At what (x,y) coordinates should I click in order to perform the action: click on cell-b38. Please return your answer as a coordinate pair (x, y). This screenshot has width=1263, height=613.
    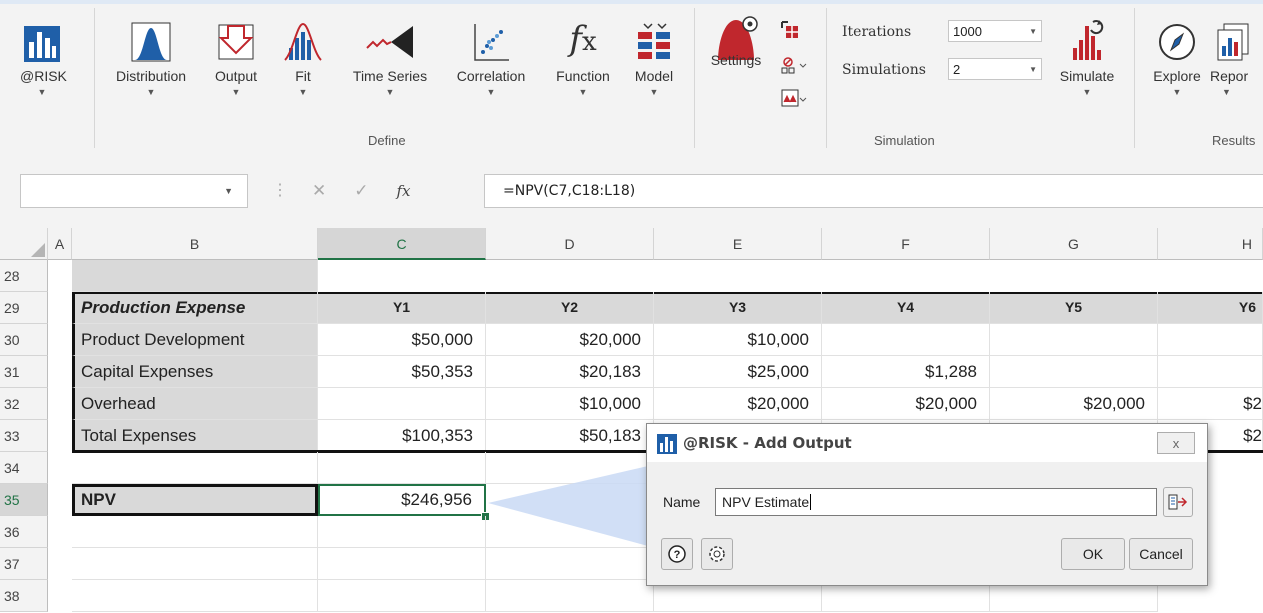
    Looking at the image, I should click on (195, 596).